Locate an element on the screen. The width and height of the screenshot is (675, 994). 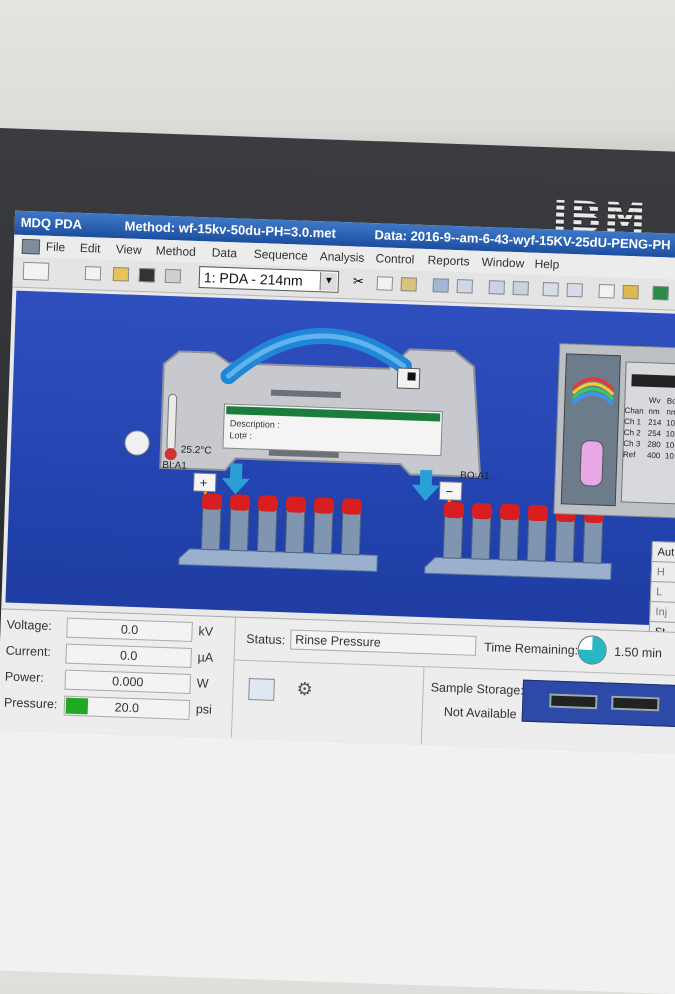
paste-icon is located at coordinates (409, 284).